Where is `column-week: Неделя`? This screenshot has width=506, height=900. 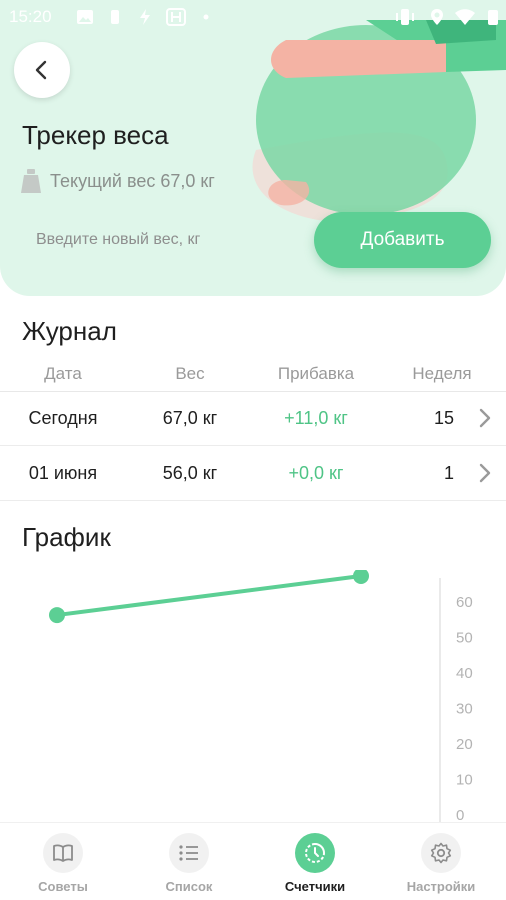 column-week: Неделя is located at coordinates (442, 373).